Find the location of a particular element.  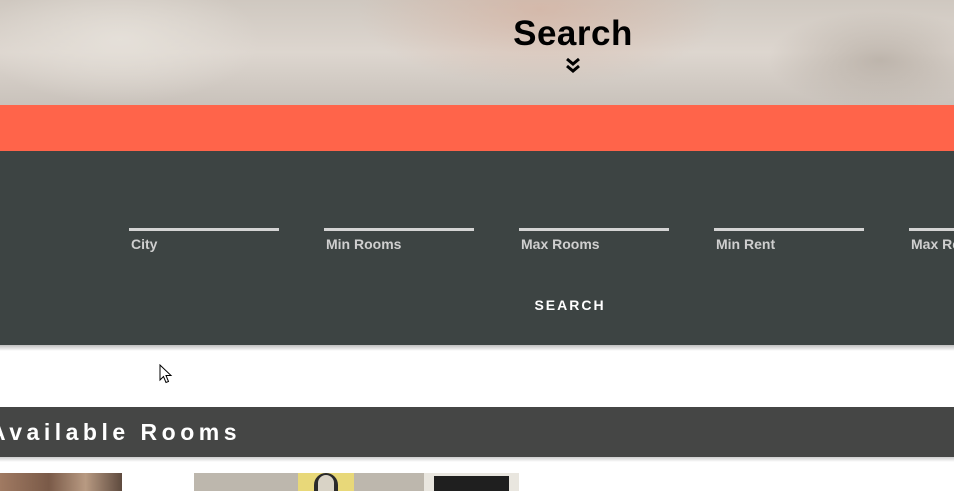

min-rent-input-underline is located at coordinates (789, 229).